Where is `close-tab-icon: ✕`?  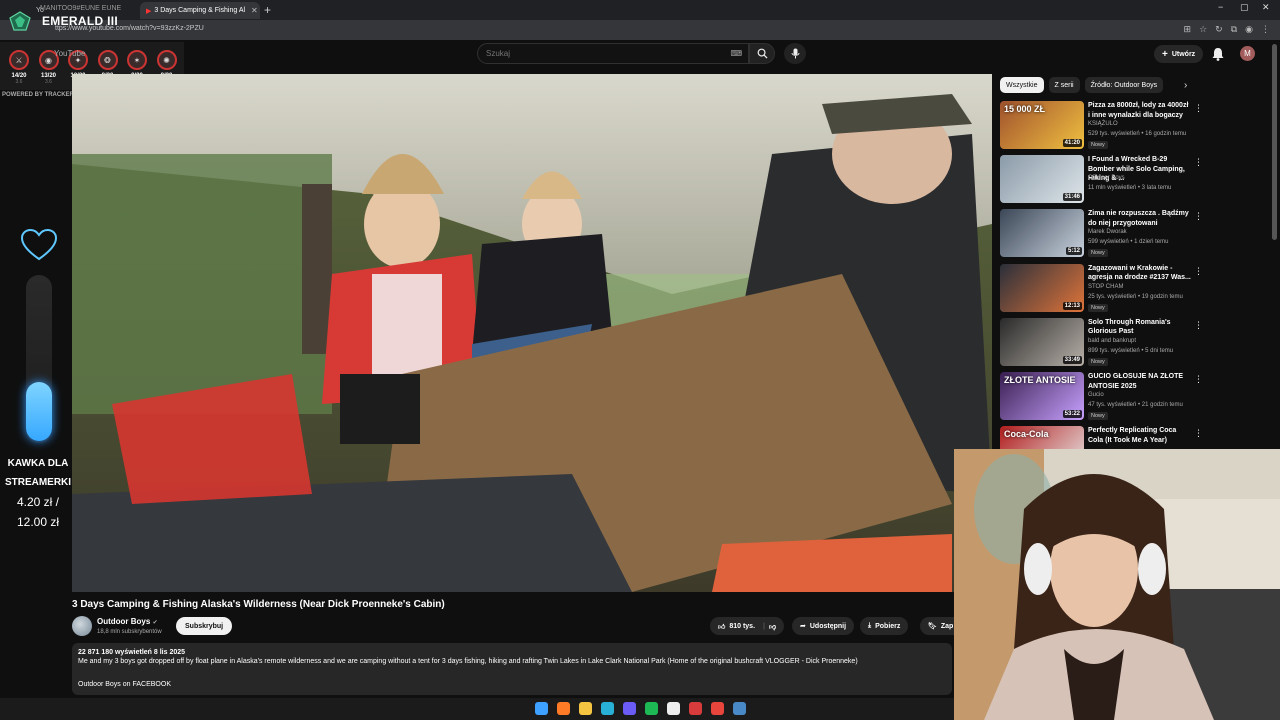
close-tab-icon: ✕ is located at coordinates (254, 10).